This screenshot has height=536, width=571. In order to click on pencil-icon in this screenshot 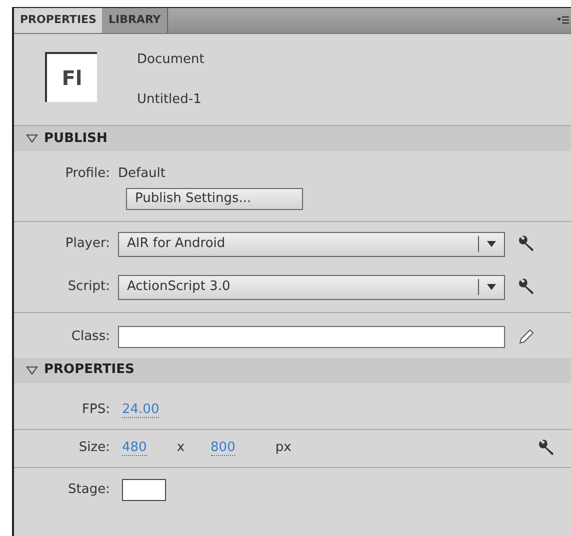, I will do `click(526, 337)`.